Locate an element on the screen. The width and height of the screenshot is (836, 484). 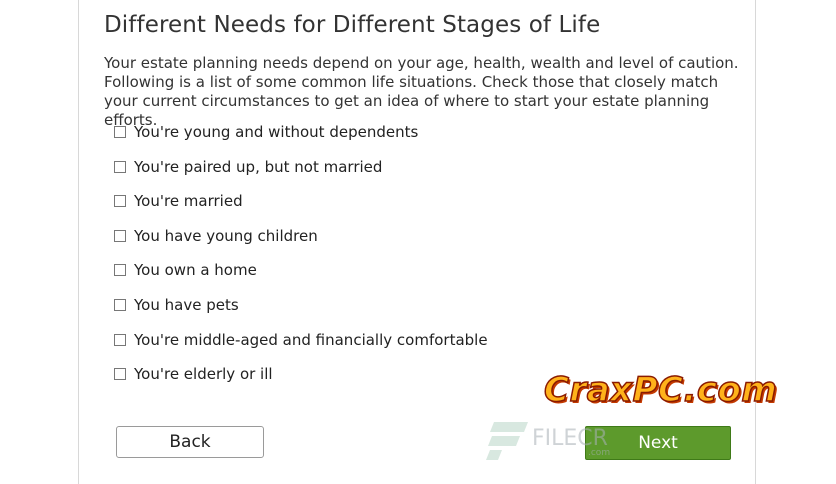
filecr-com-text: .com is located at coordinates (599, 453).